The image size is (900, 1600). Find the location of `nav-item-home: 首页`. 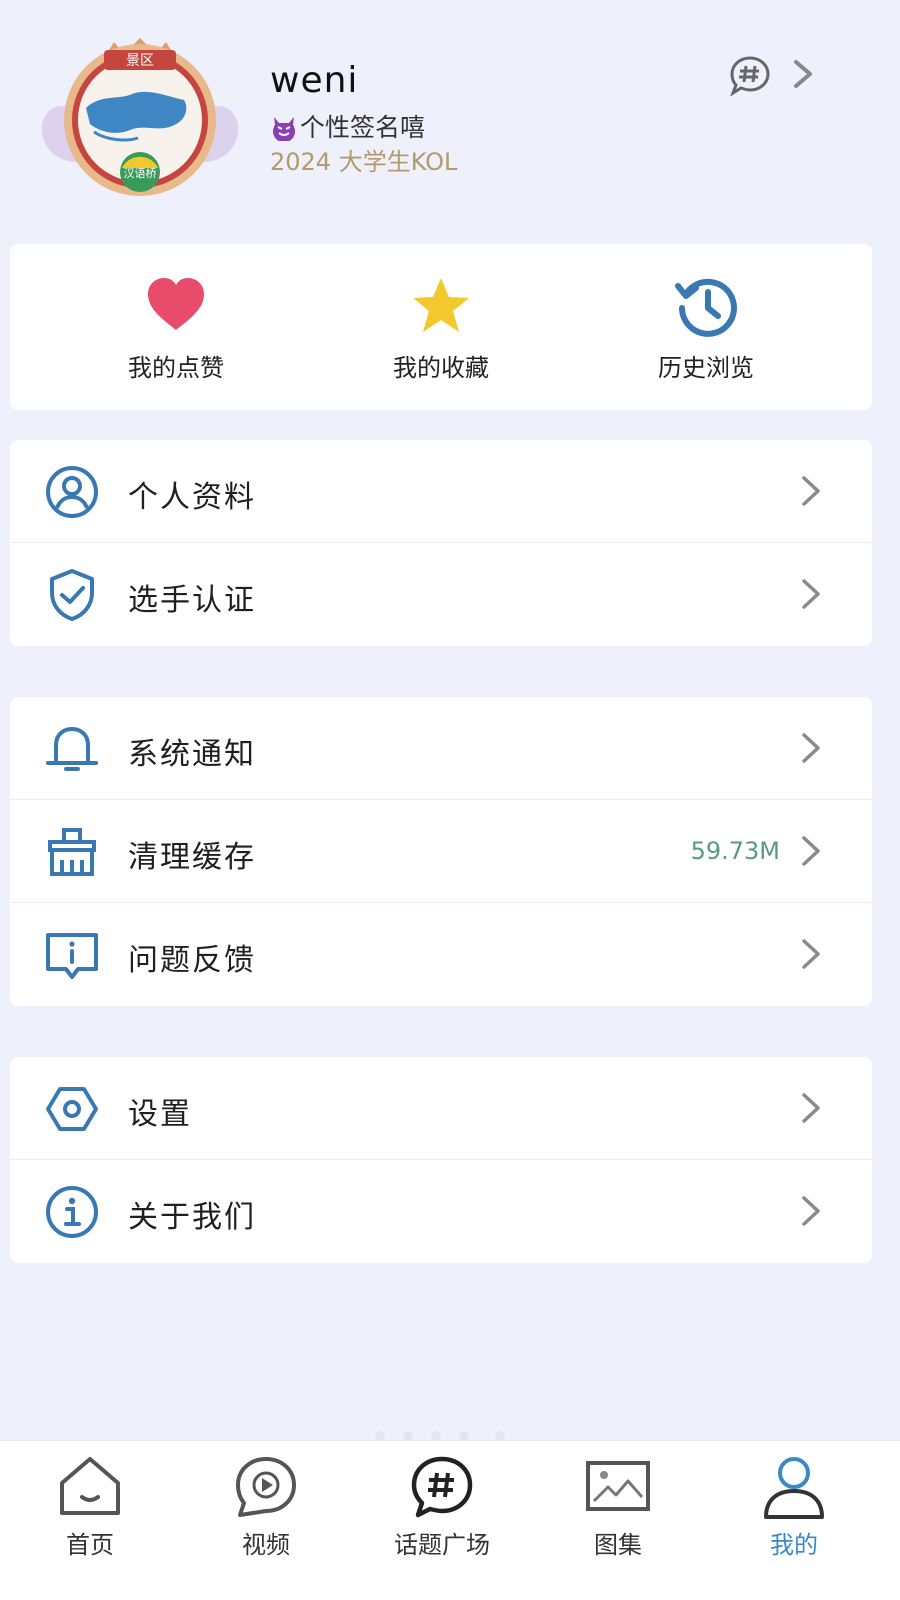

nav-item-home: 首页 is located at coordinates (90, 1520).